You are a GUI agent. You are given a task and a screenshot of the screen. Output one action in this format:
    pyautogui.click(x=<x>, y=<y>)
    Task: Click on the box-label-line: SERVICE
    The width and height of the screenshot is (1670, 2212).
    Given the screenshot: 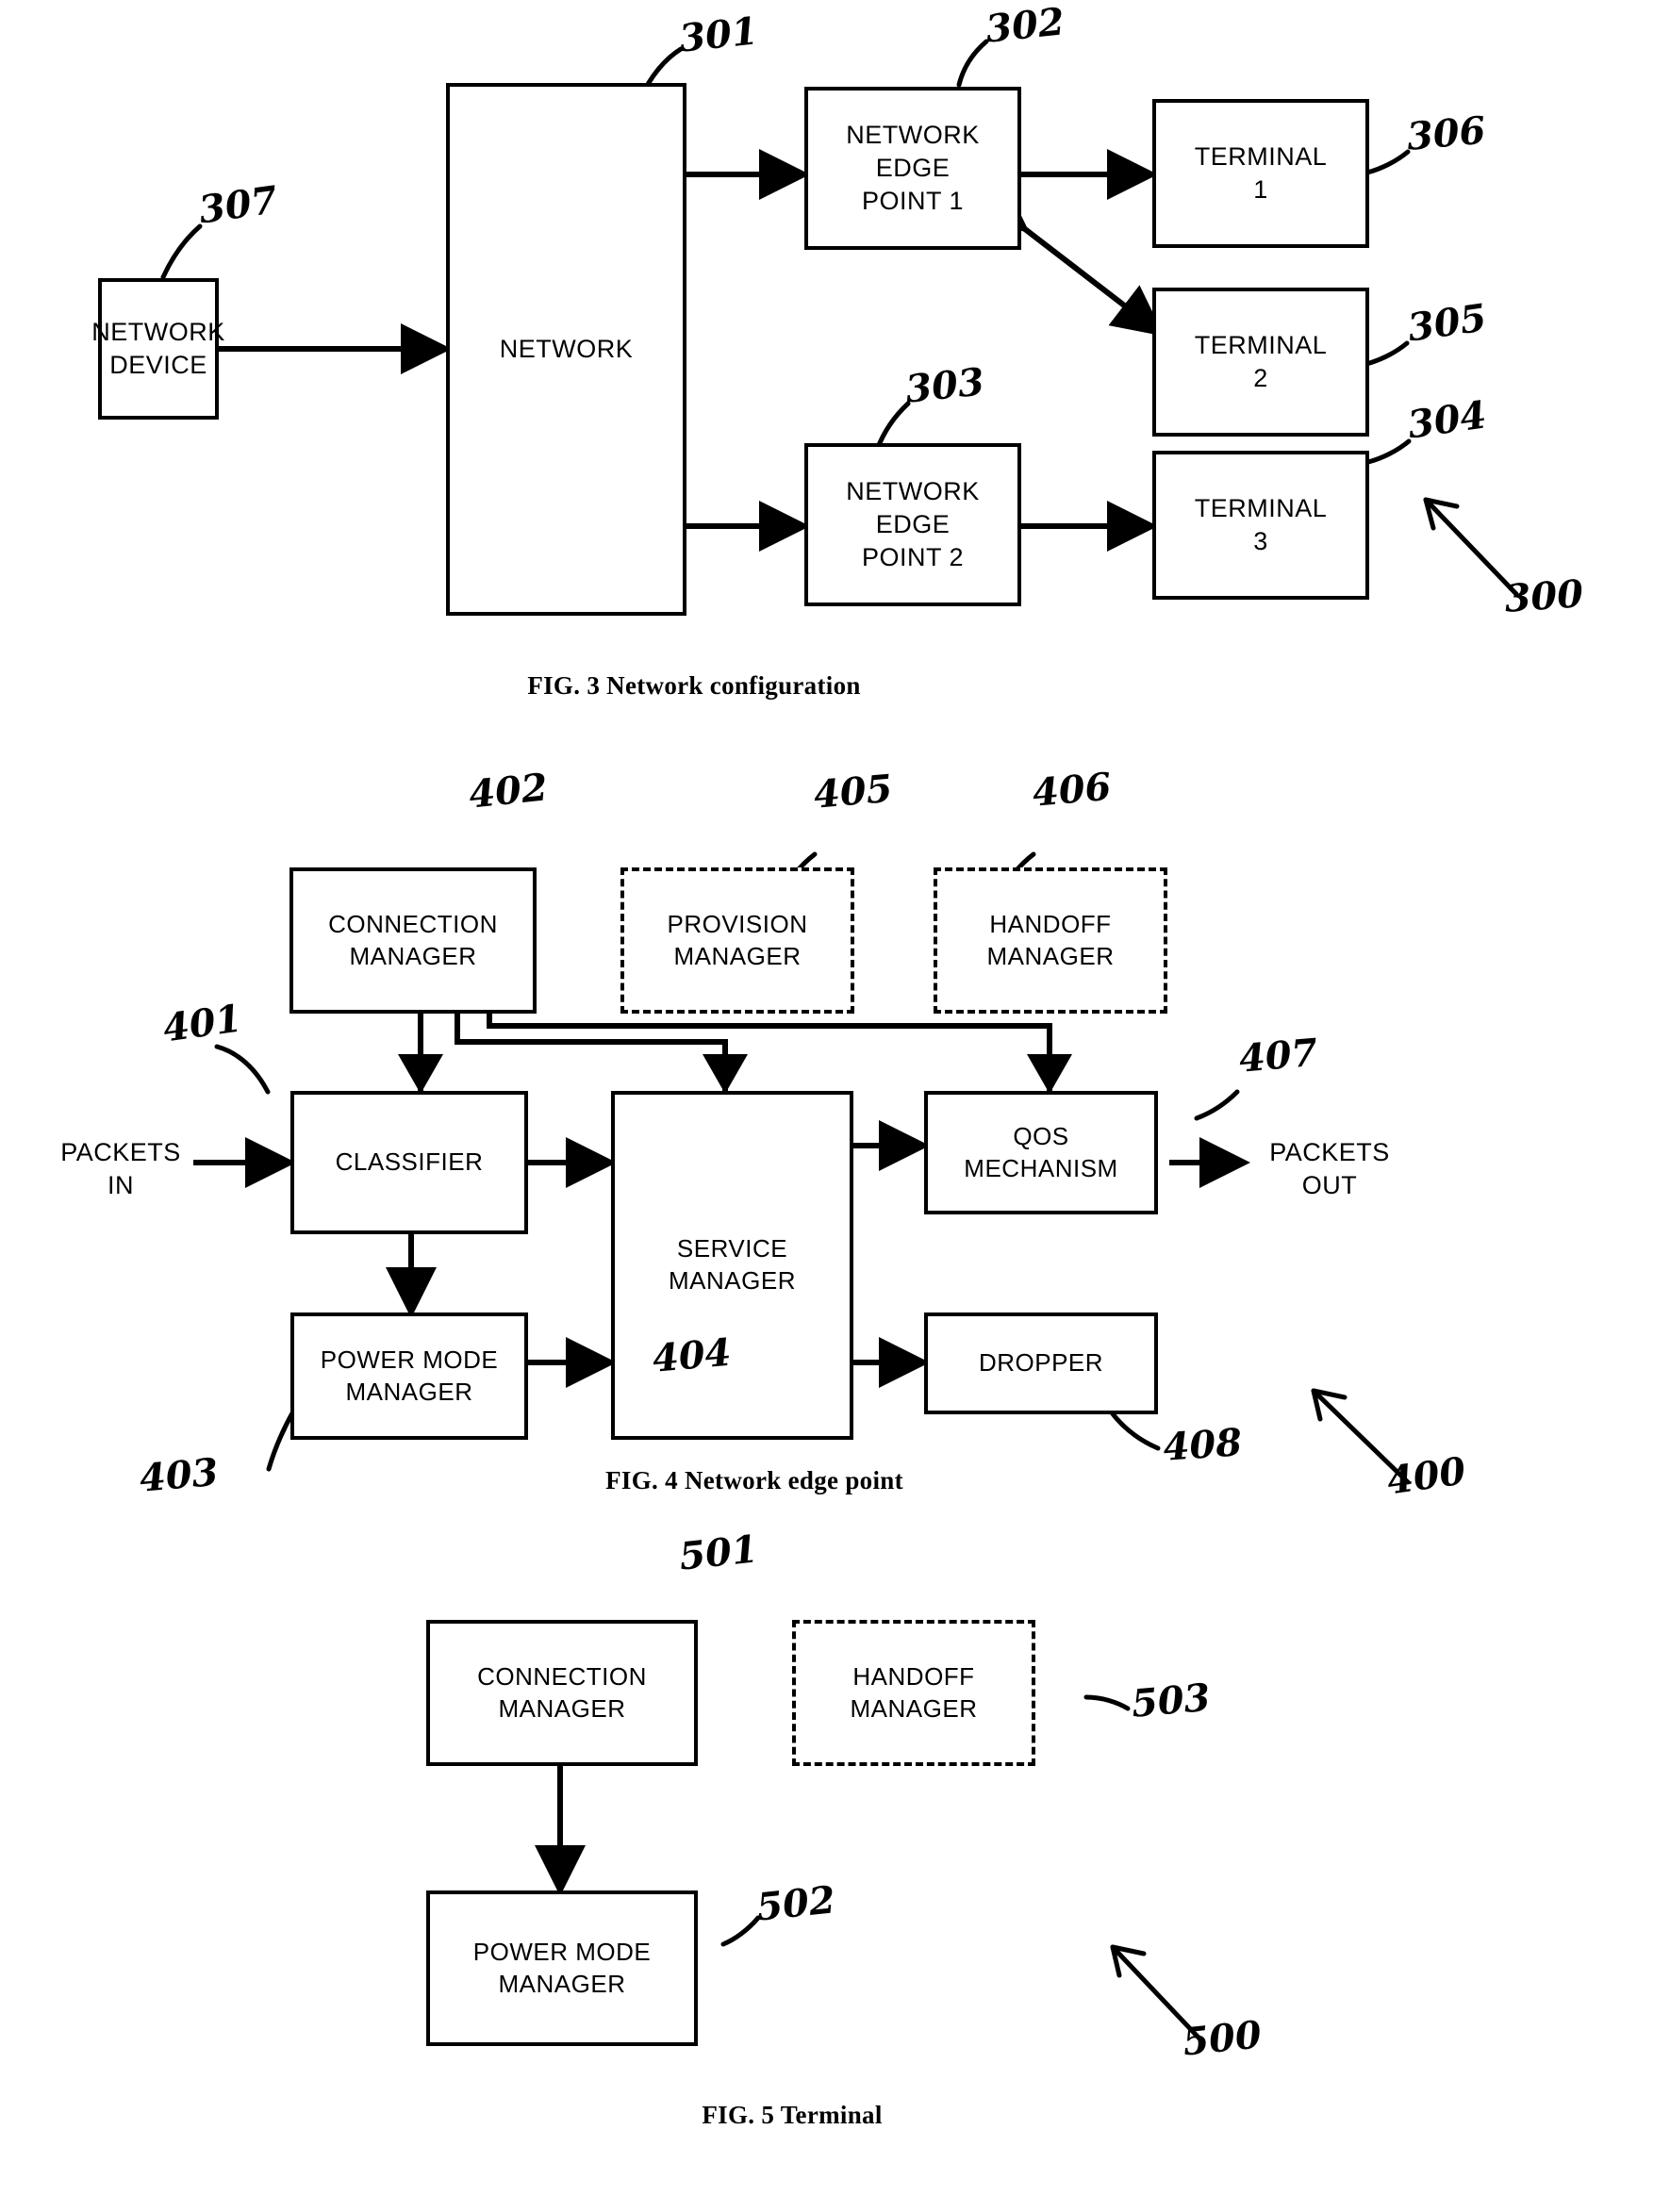 What is the action you would take?
    pyautogui.click(x=732, y=1248)
    